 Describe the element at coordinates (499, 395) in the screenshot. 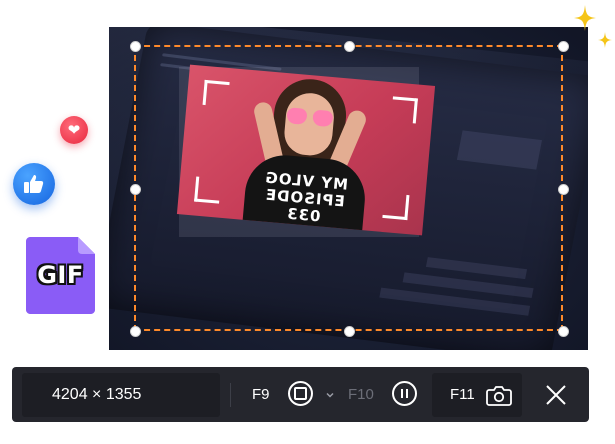

I see `camera-icon` at that location.